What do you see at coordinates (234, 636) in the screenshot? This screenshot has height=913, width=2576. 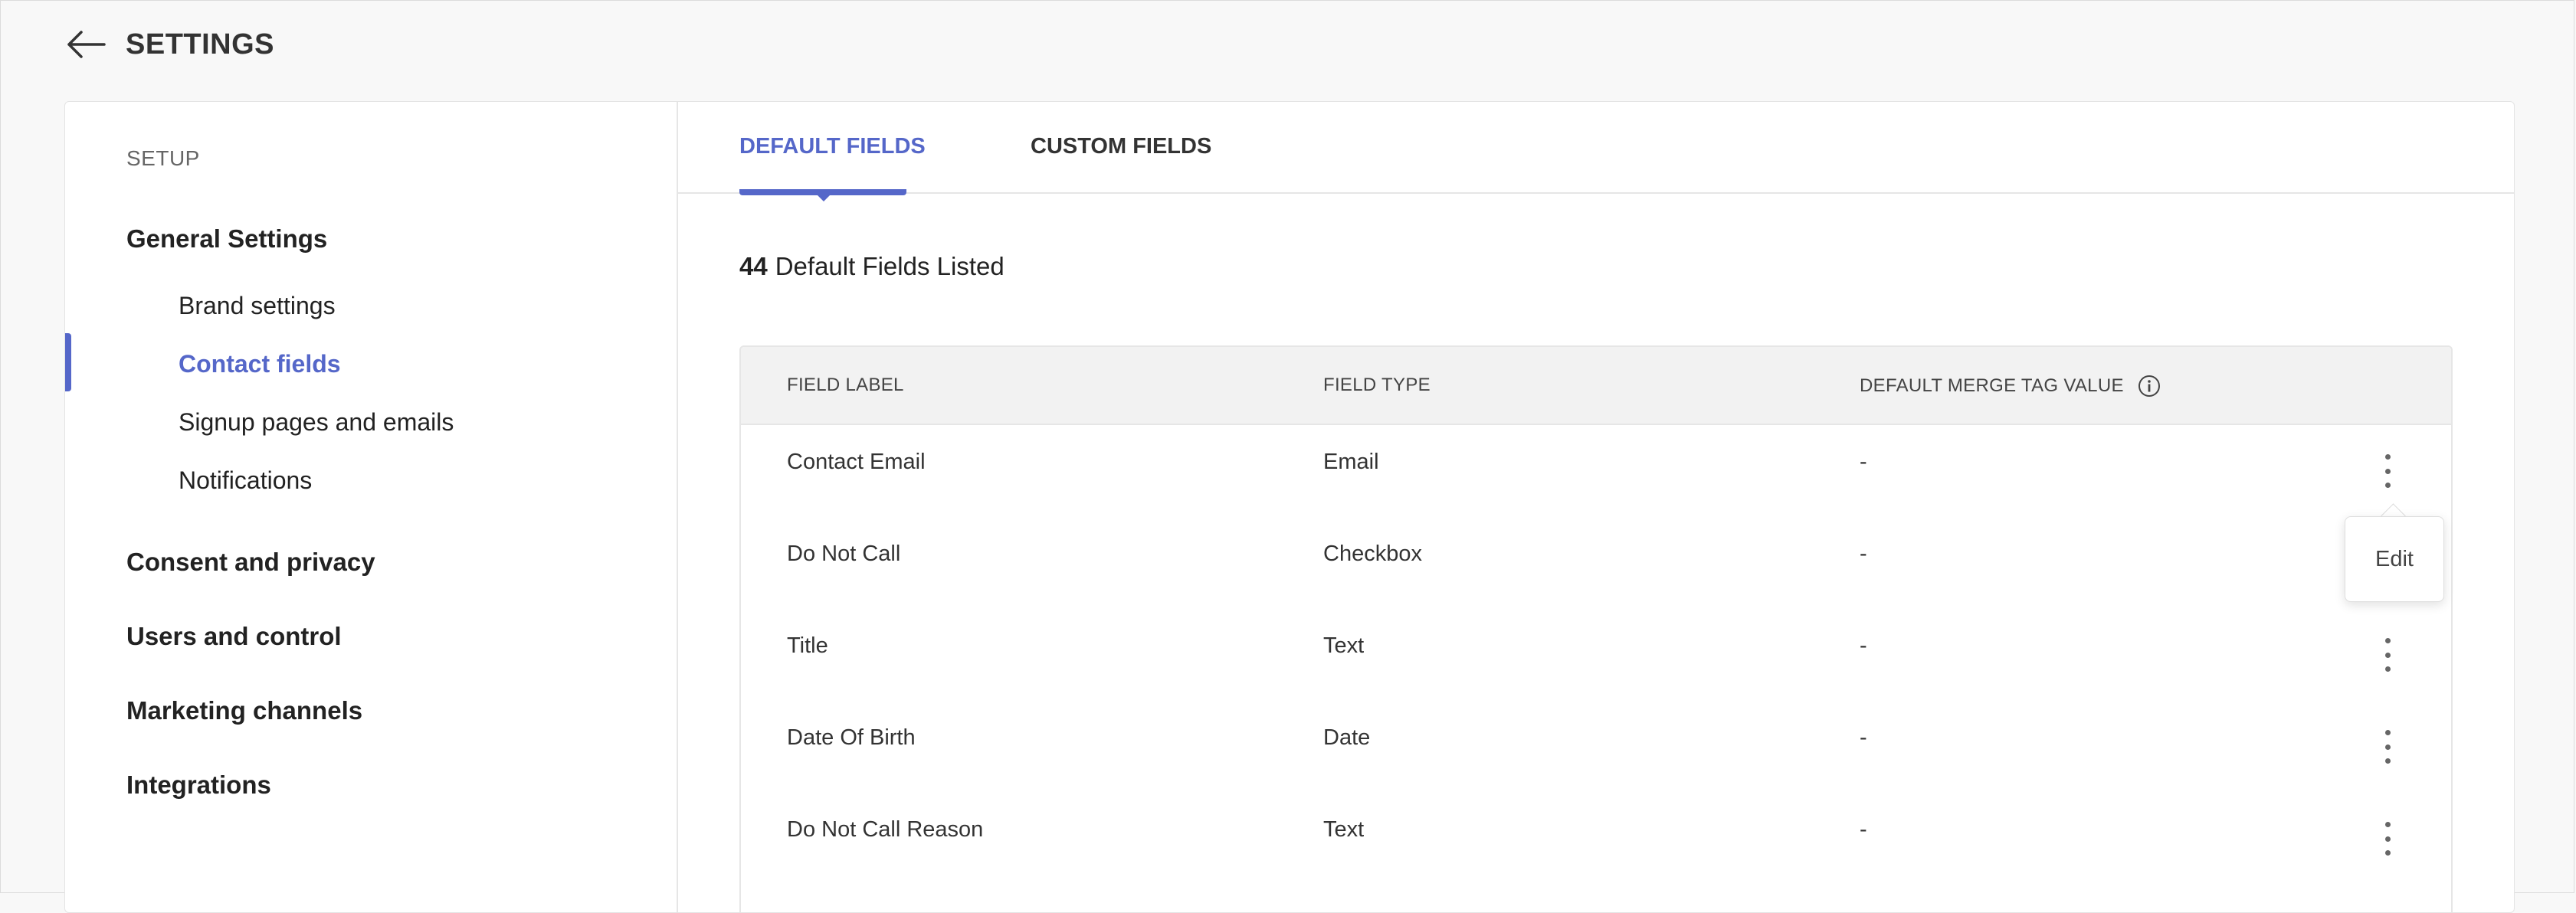 I see `sidebar-item-users-control: Users and control` at bounding box center [234, 636].